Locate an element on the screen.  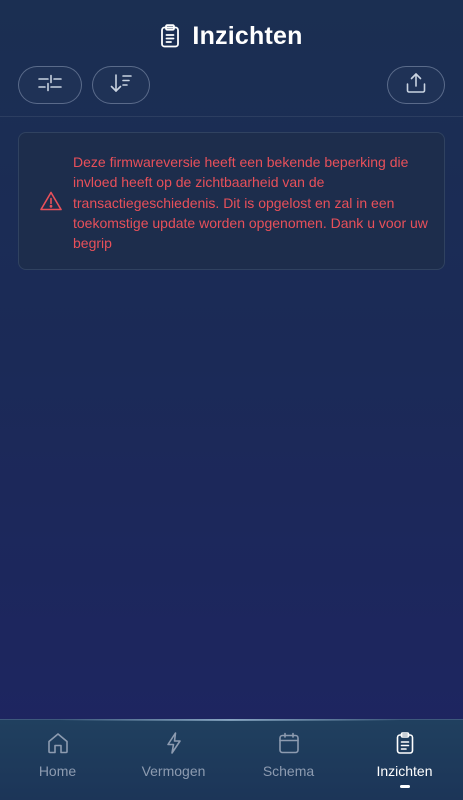
page-title: Inzichten is located at coordinates (247, 35).